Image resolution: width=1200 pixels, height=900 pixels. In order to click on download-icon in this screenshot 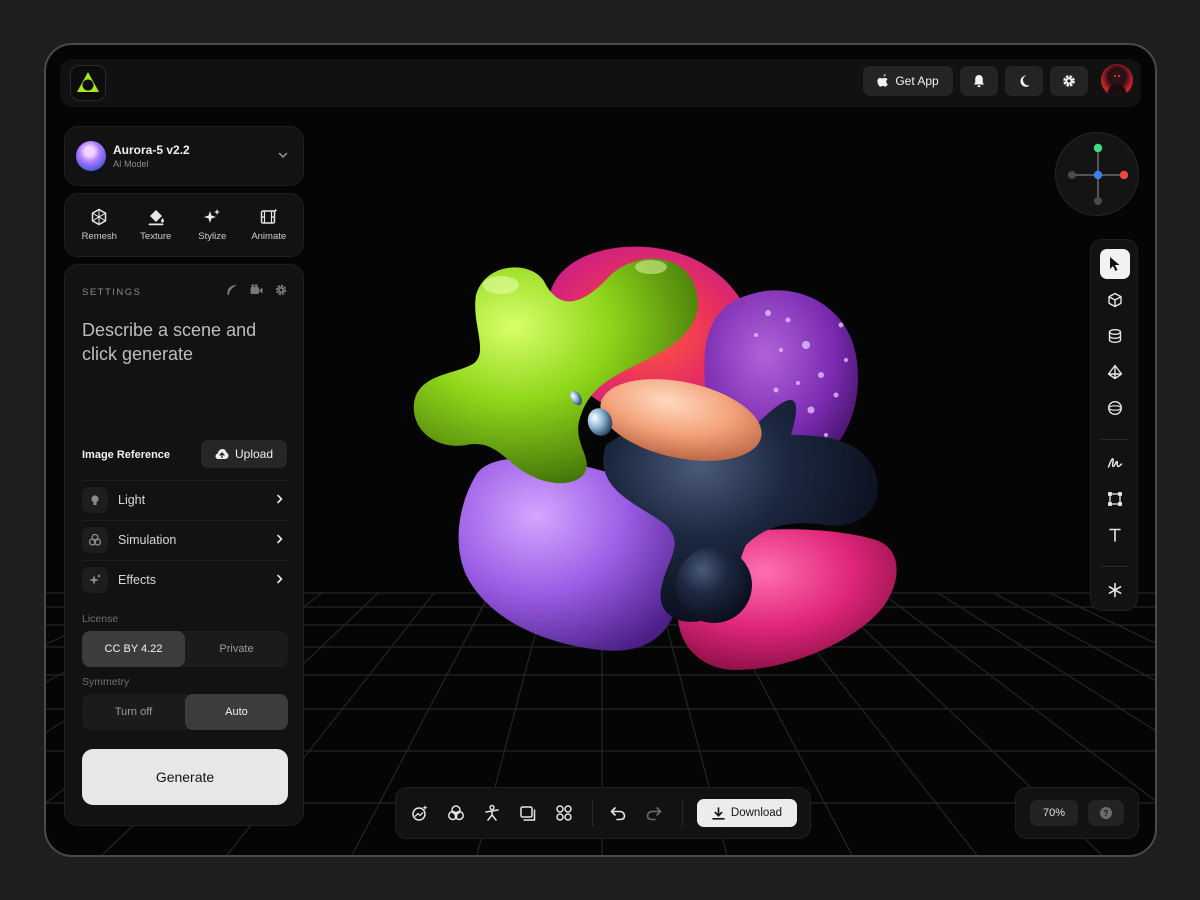, I will do `click(718, 813)`.